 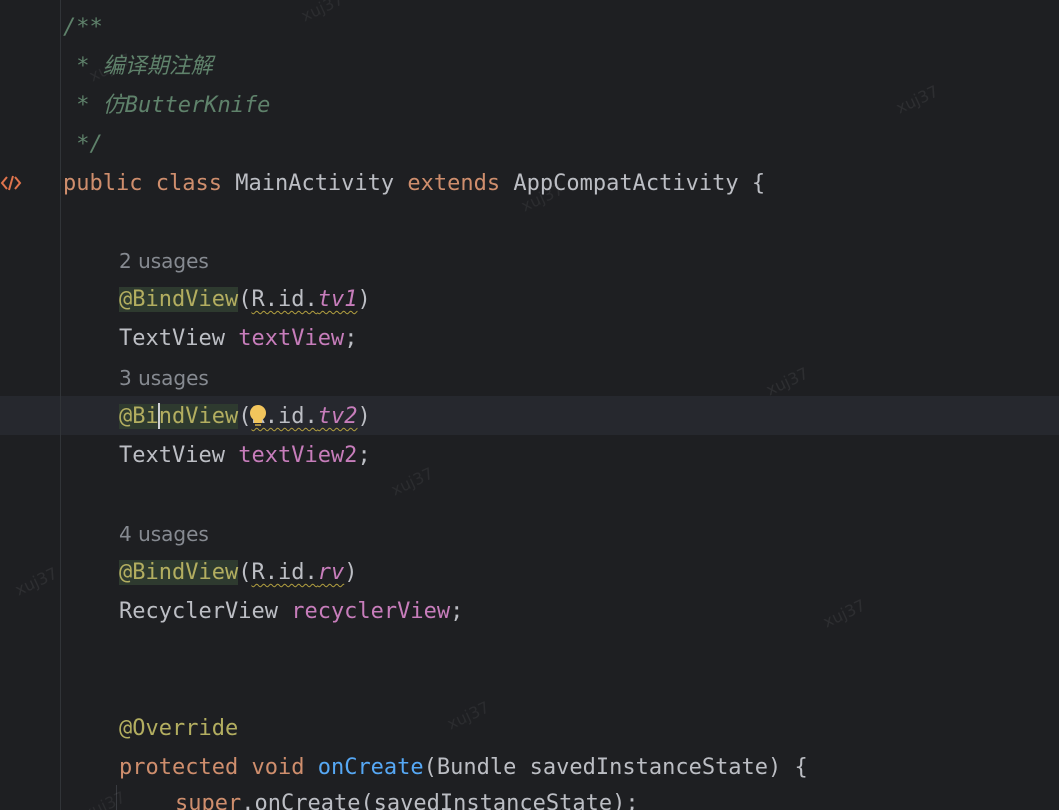 What do you see at coordinates (440, 800) in the screenshot?
I see `super-call: .onCreate(savedInstanceState);` at bounding box center [440, 800].